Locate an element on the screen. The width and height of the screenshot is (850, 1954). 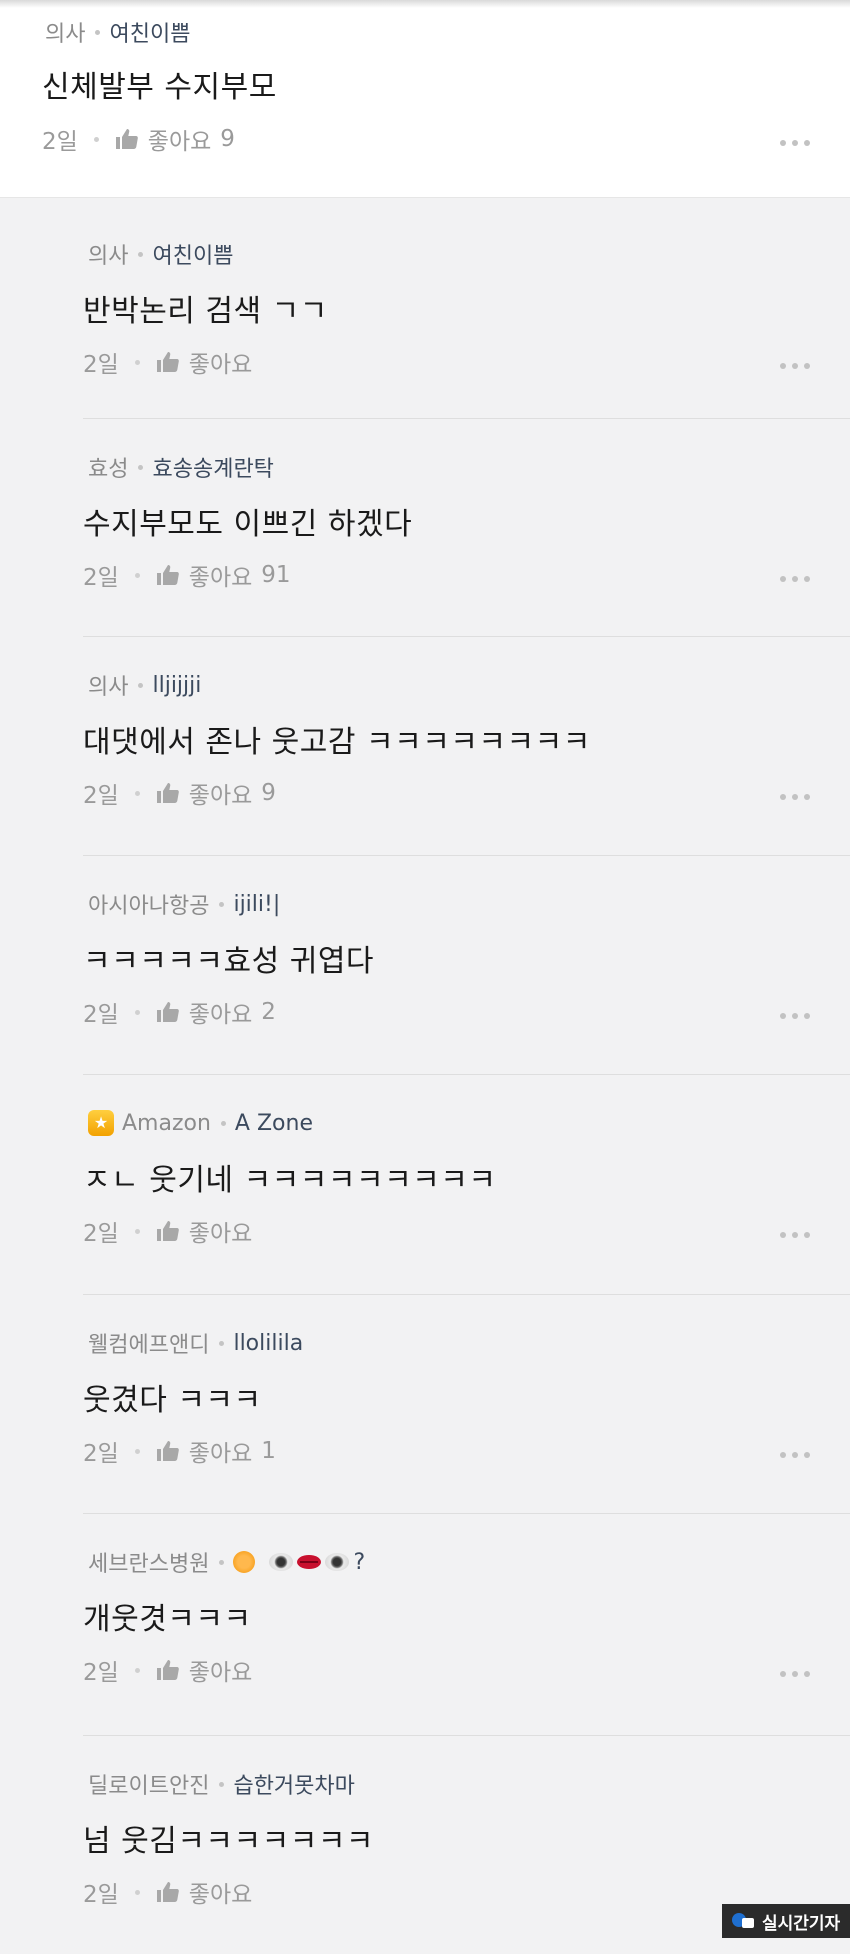
comment-author: 효성 효송송계란탁 is located at coordinates (181, 467).